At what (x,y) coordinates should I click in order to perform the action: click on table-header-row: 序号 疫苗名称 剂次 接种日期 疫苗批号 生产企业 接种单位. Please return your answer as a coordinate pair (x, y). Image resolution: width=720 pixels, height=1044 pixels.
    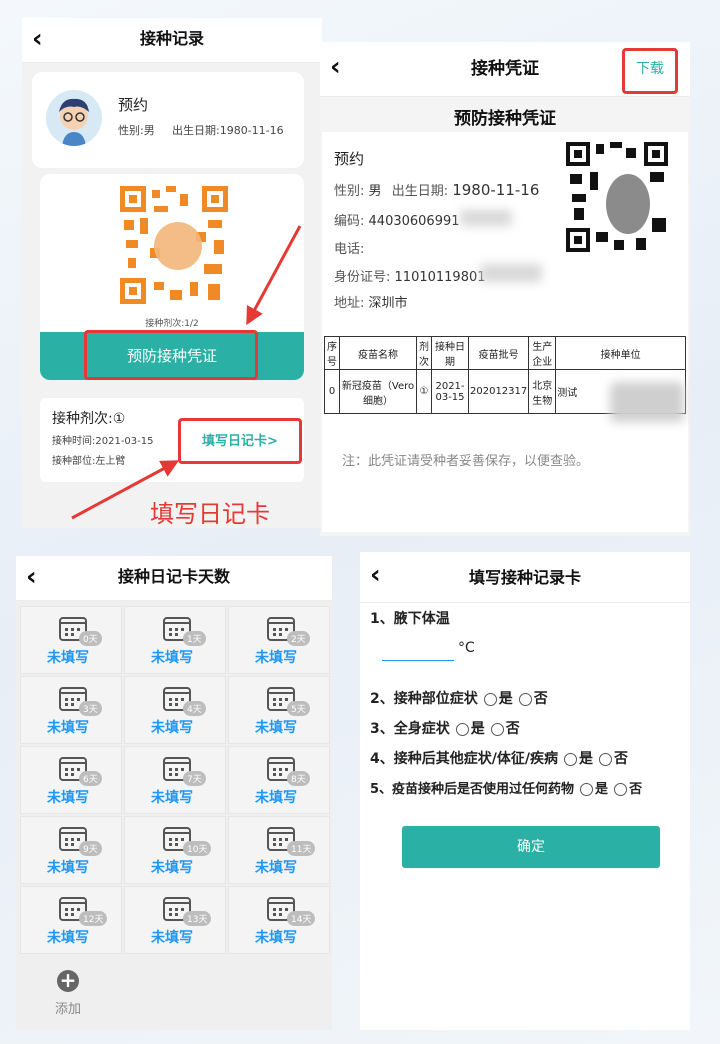
    Looking at the image, I should click on (505, 353).